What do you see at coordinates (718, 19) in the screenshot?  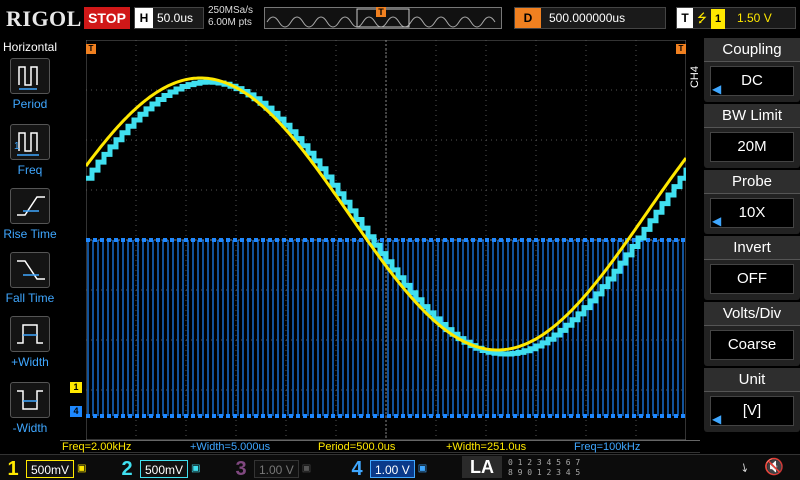 I see `trigger-source: 1` at bounding box center [718, 19].